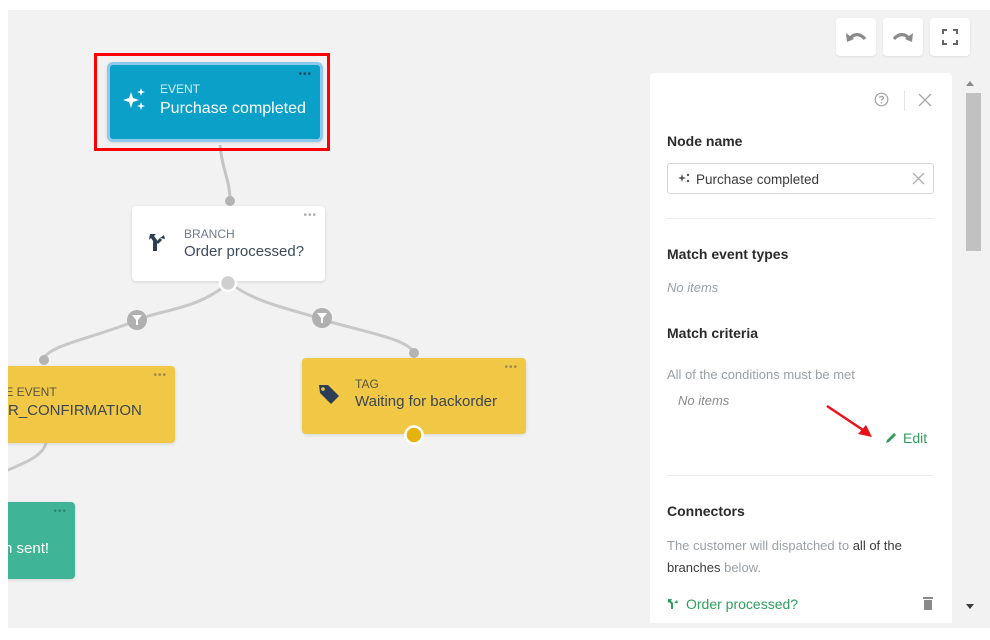 Image resolution: width=990 pixels, height=640 pixels. What do you see at coordinates (180, 89) in the screenshot?
I see `node-type: EVENT` at bounding box center [180, 89].